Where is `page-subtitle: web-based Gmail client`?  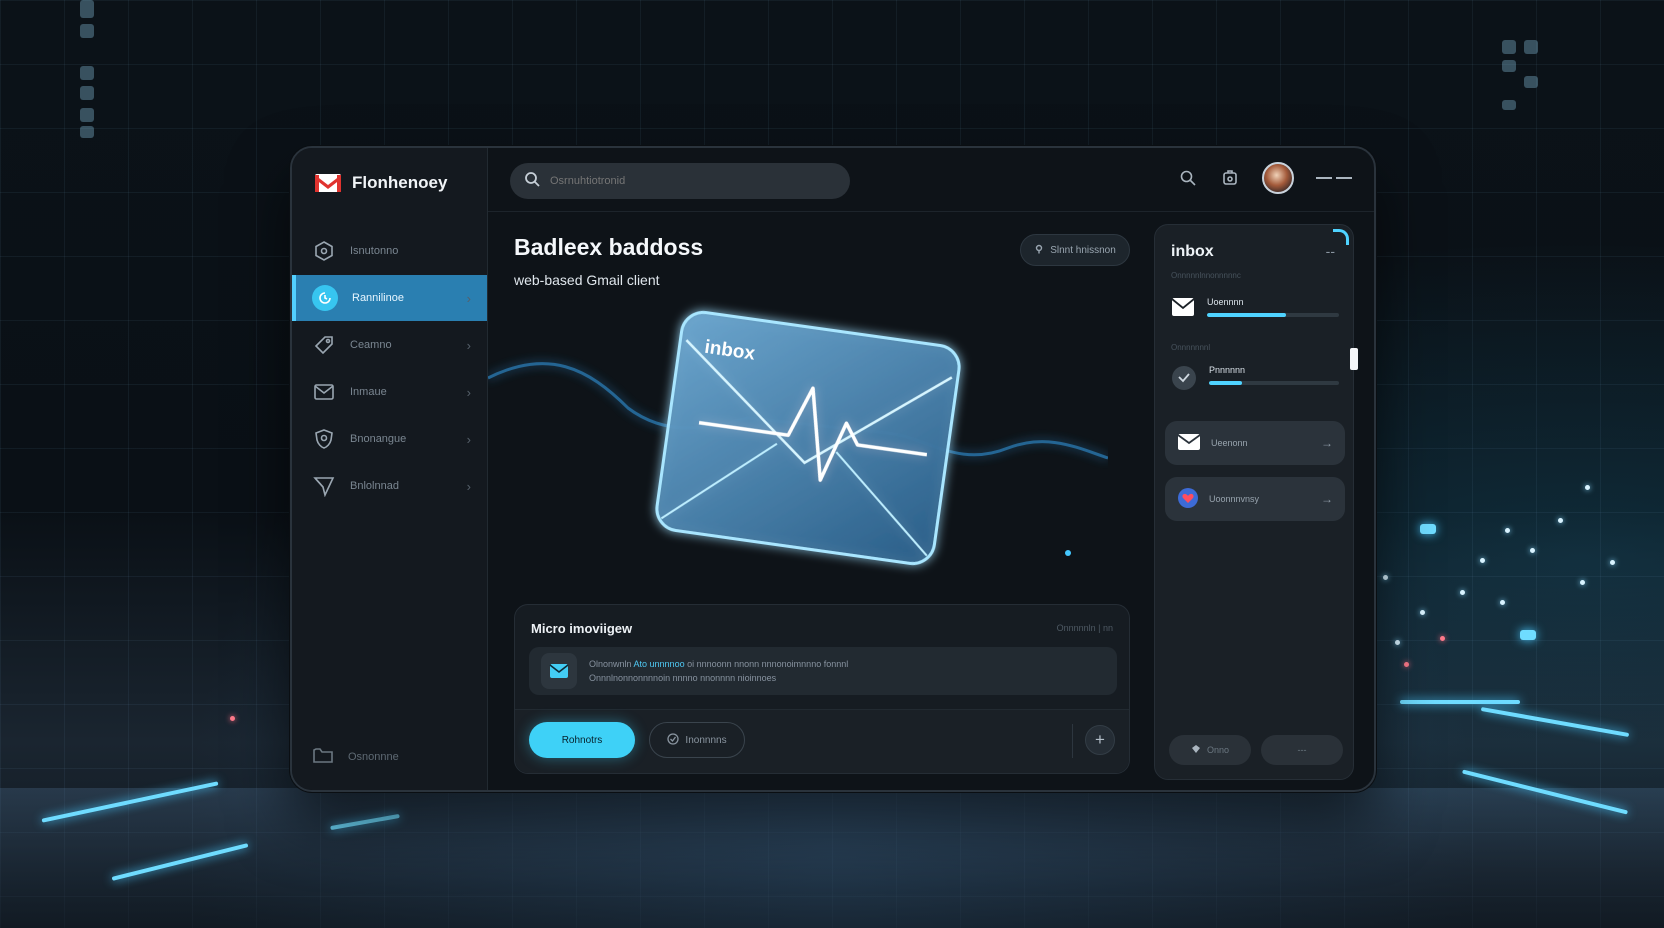
page-subtitle: web-based Gmail client is located at coordinates (587, 280).